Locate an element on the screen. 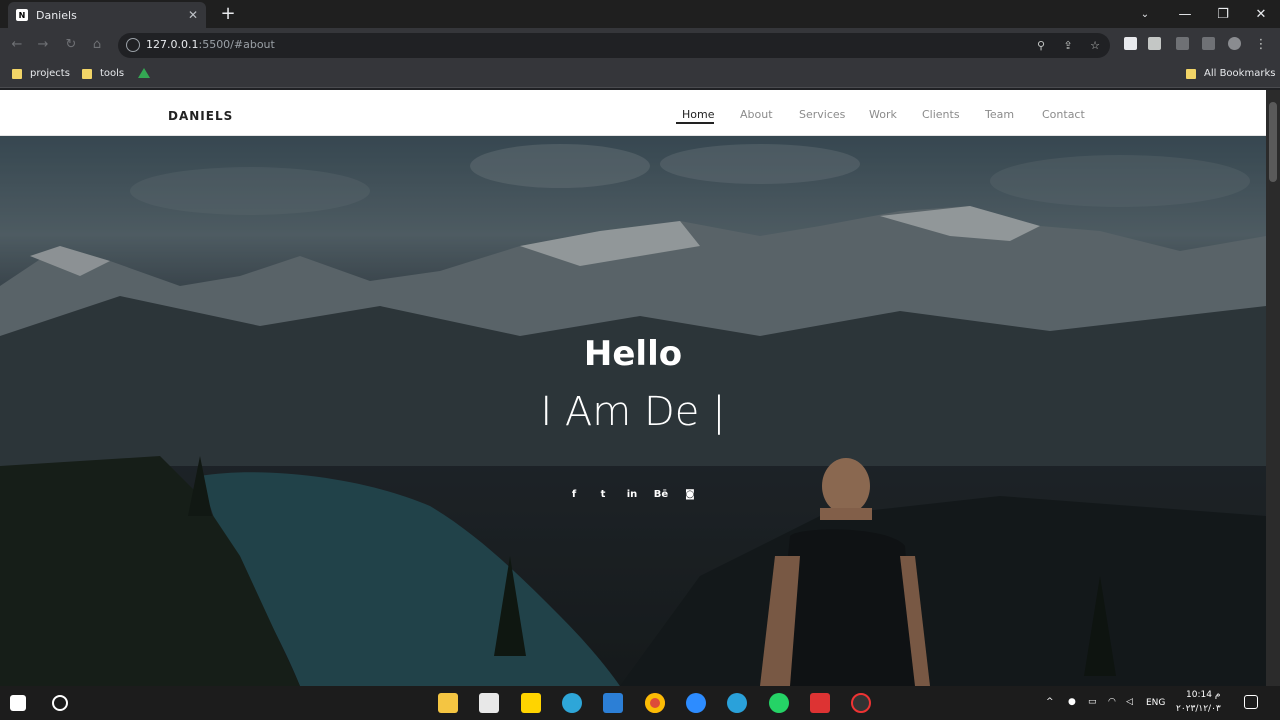  all-bookmarks: All Bookmarks is located at coordinates (1230, 73).